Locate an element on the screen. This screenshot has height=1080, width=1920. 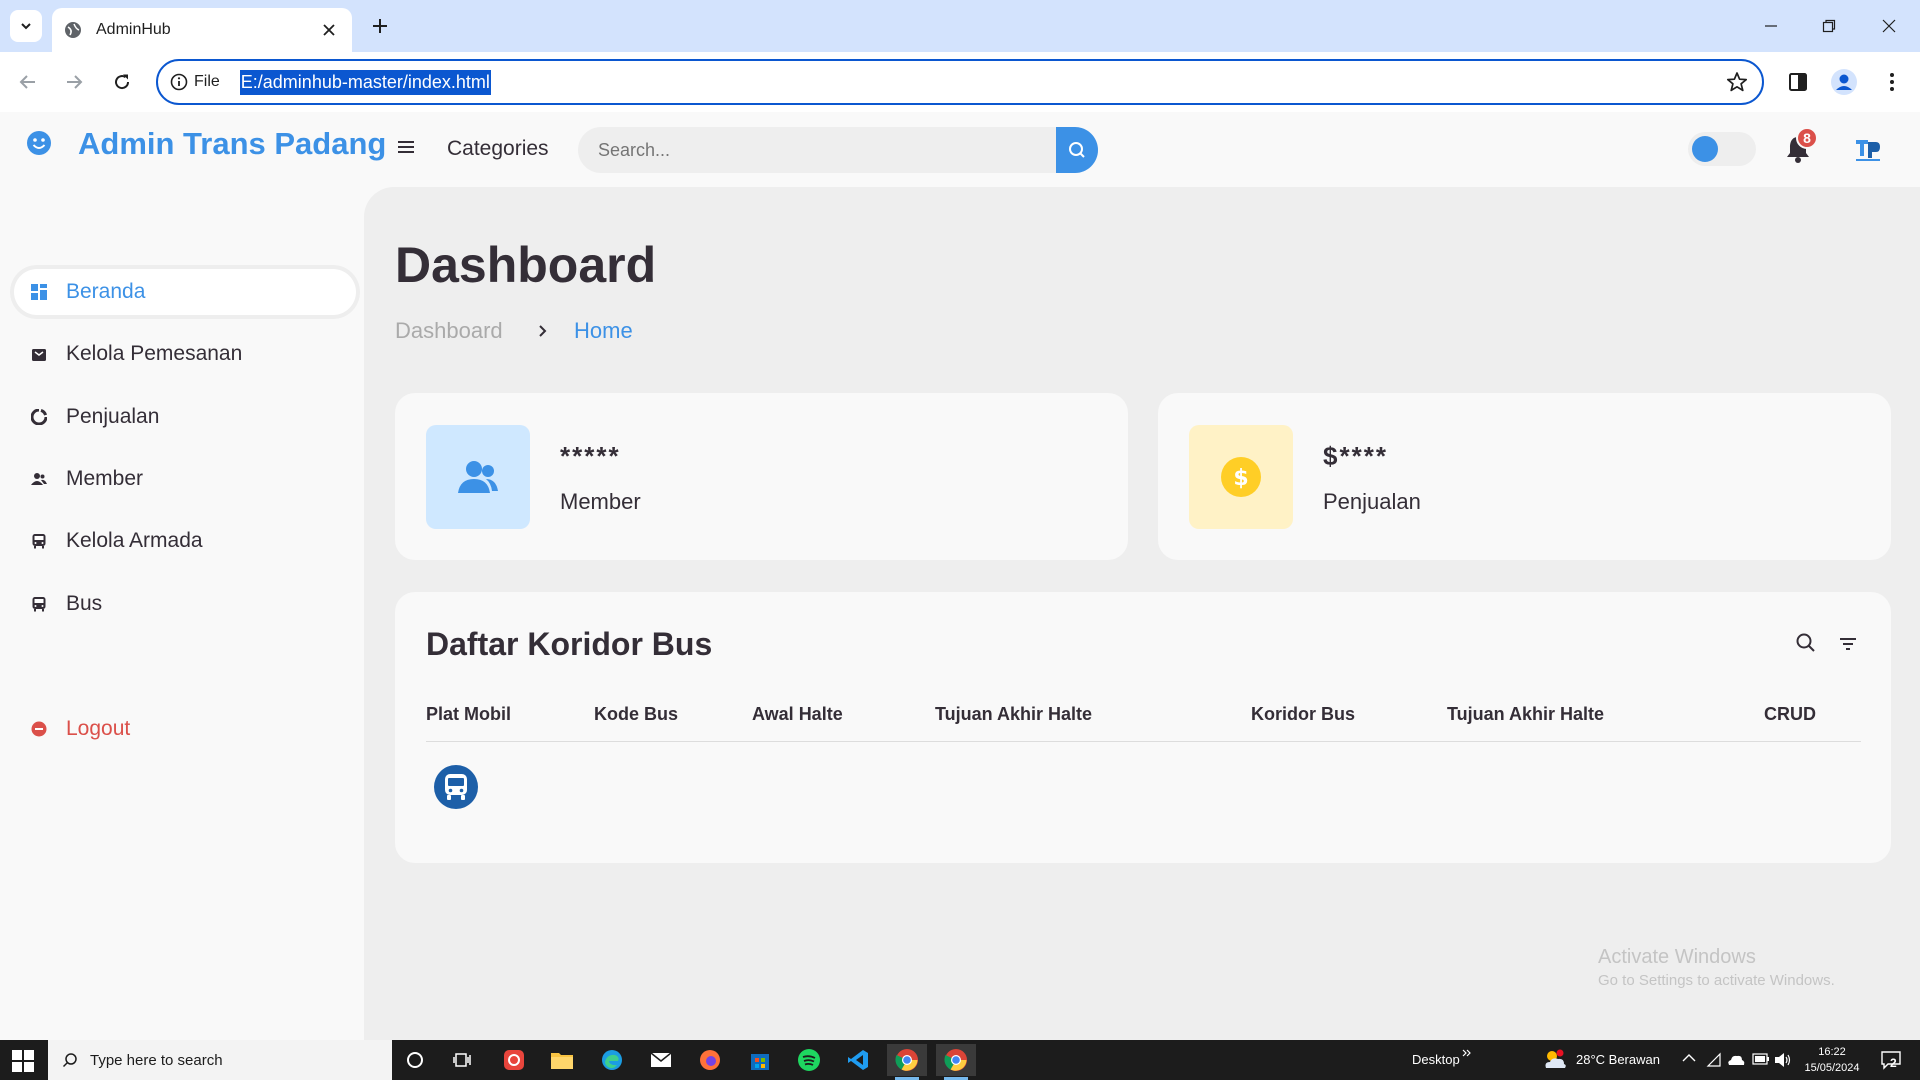
dollar-icon: $ is located at coordinates (1241, 477).